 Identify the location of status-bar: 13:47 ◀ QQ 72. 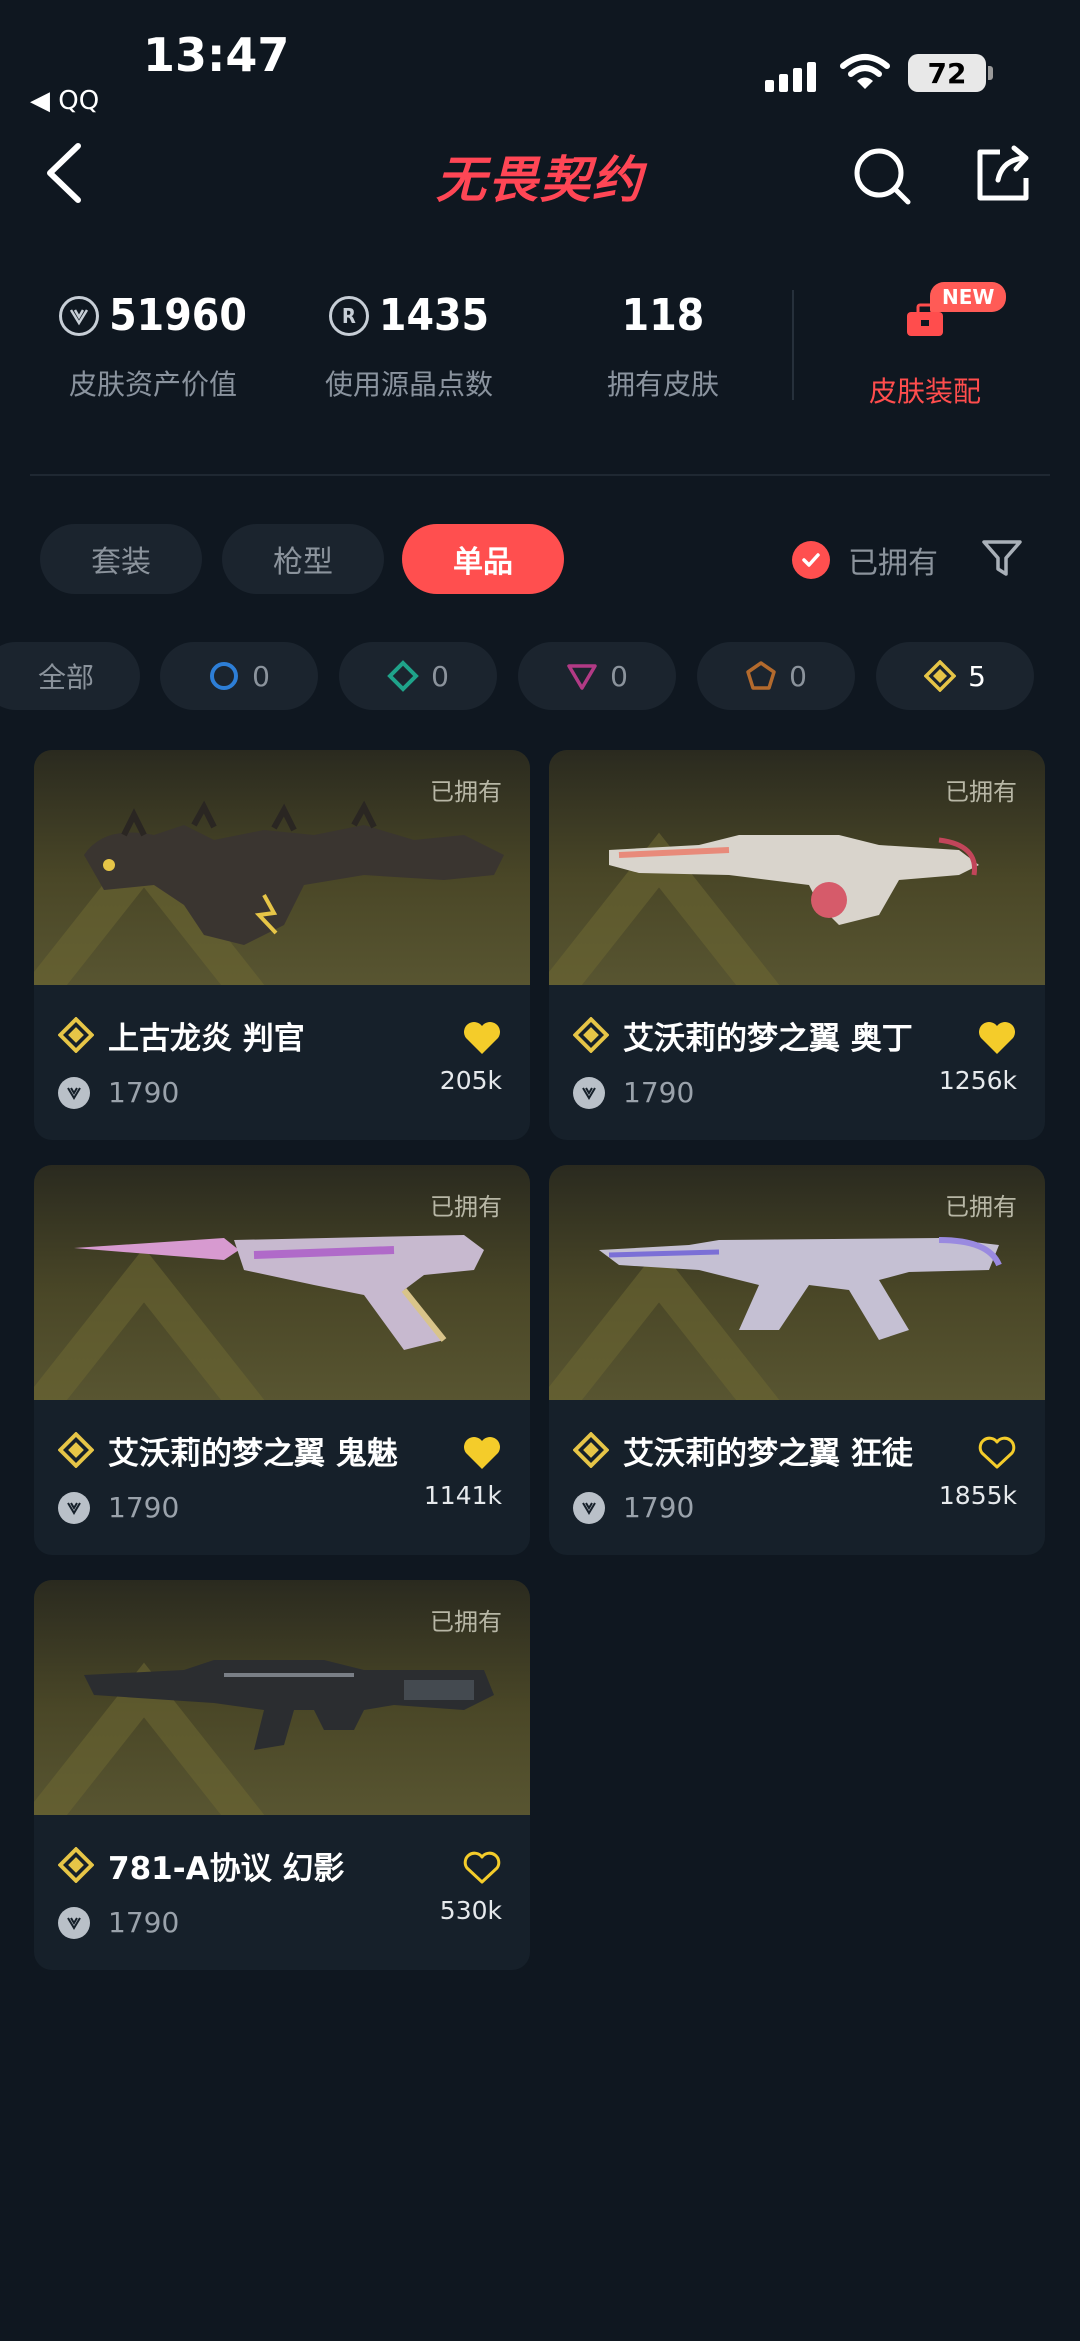
(540, 60).